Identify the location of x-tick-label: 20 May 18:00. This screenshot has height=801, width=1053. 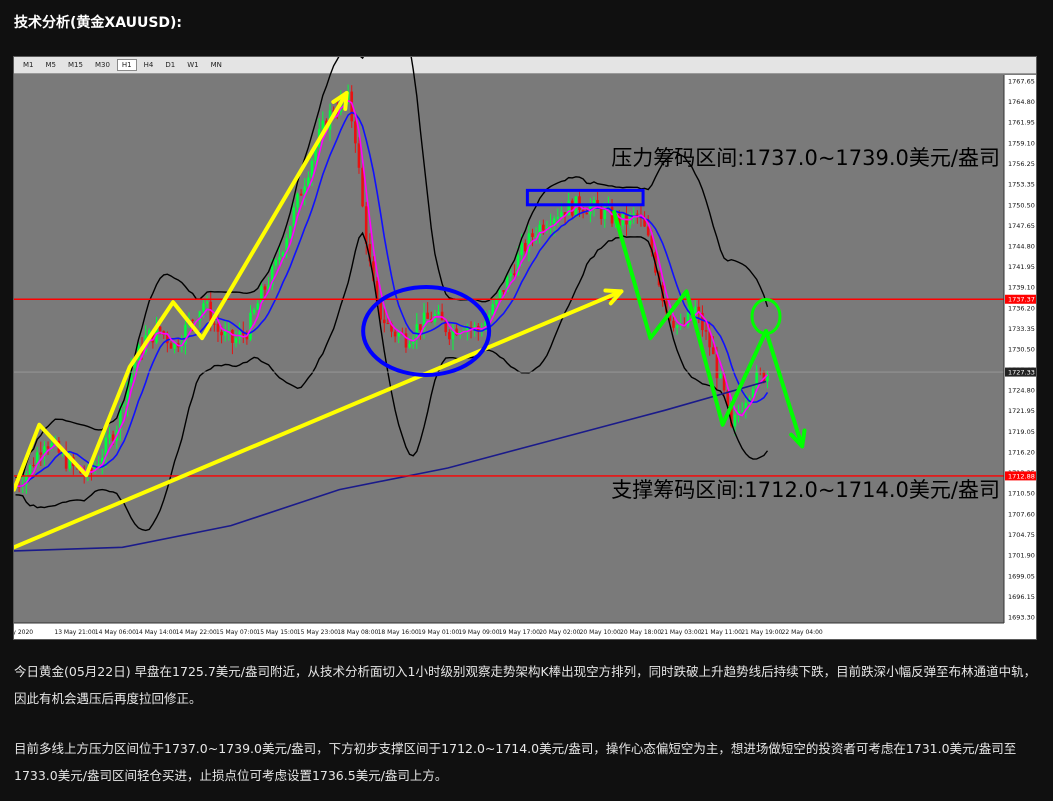
(640, 632).